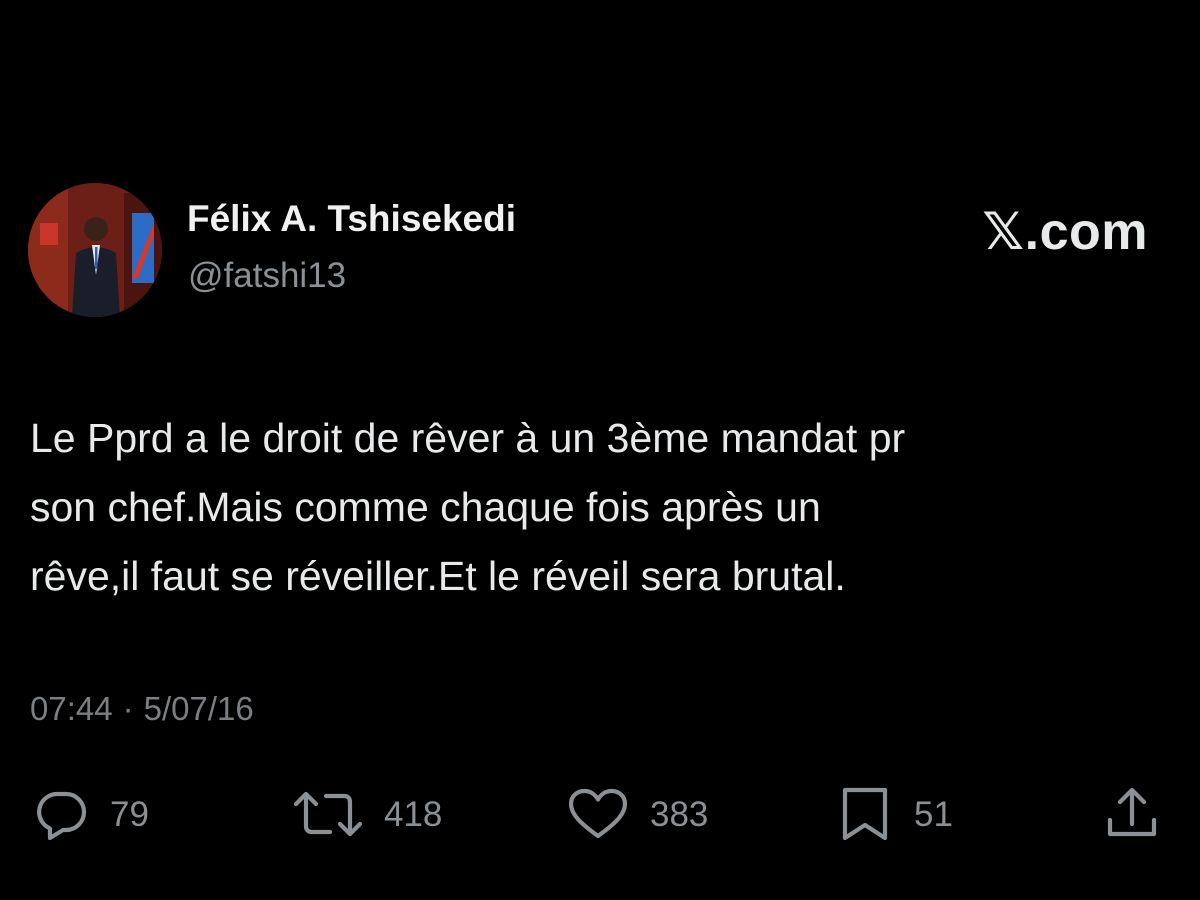 This screenshot has width=1200, height=900. Describe the element at coordinates (129, 814) in the screenshot. I see `reply-count: 79` at that location.